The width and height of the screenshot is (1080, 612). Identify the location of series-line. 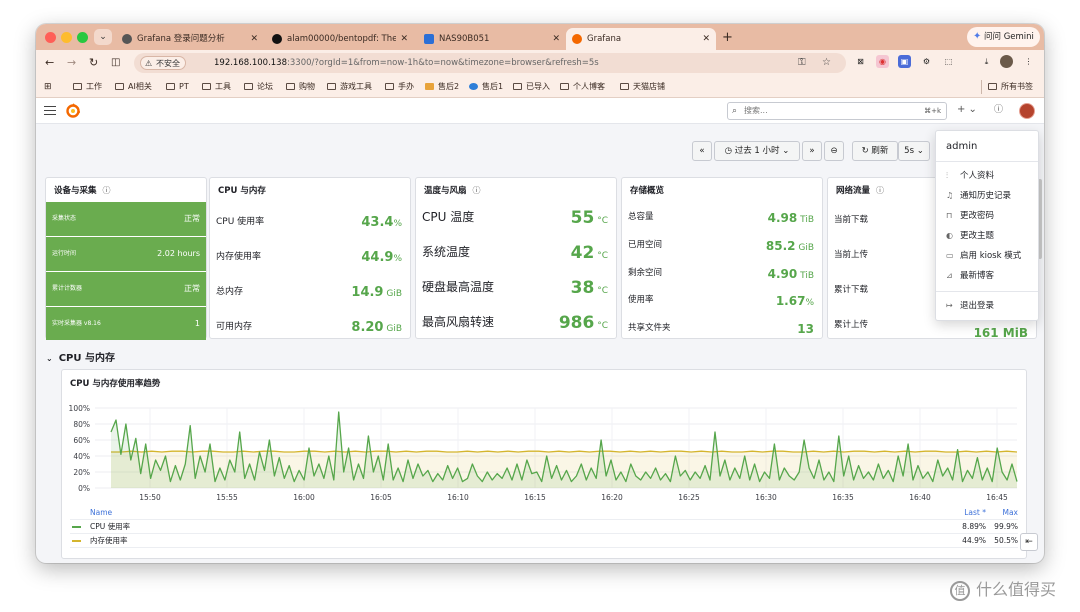
(564, 451).